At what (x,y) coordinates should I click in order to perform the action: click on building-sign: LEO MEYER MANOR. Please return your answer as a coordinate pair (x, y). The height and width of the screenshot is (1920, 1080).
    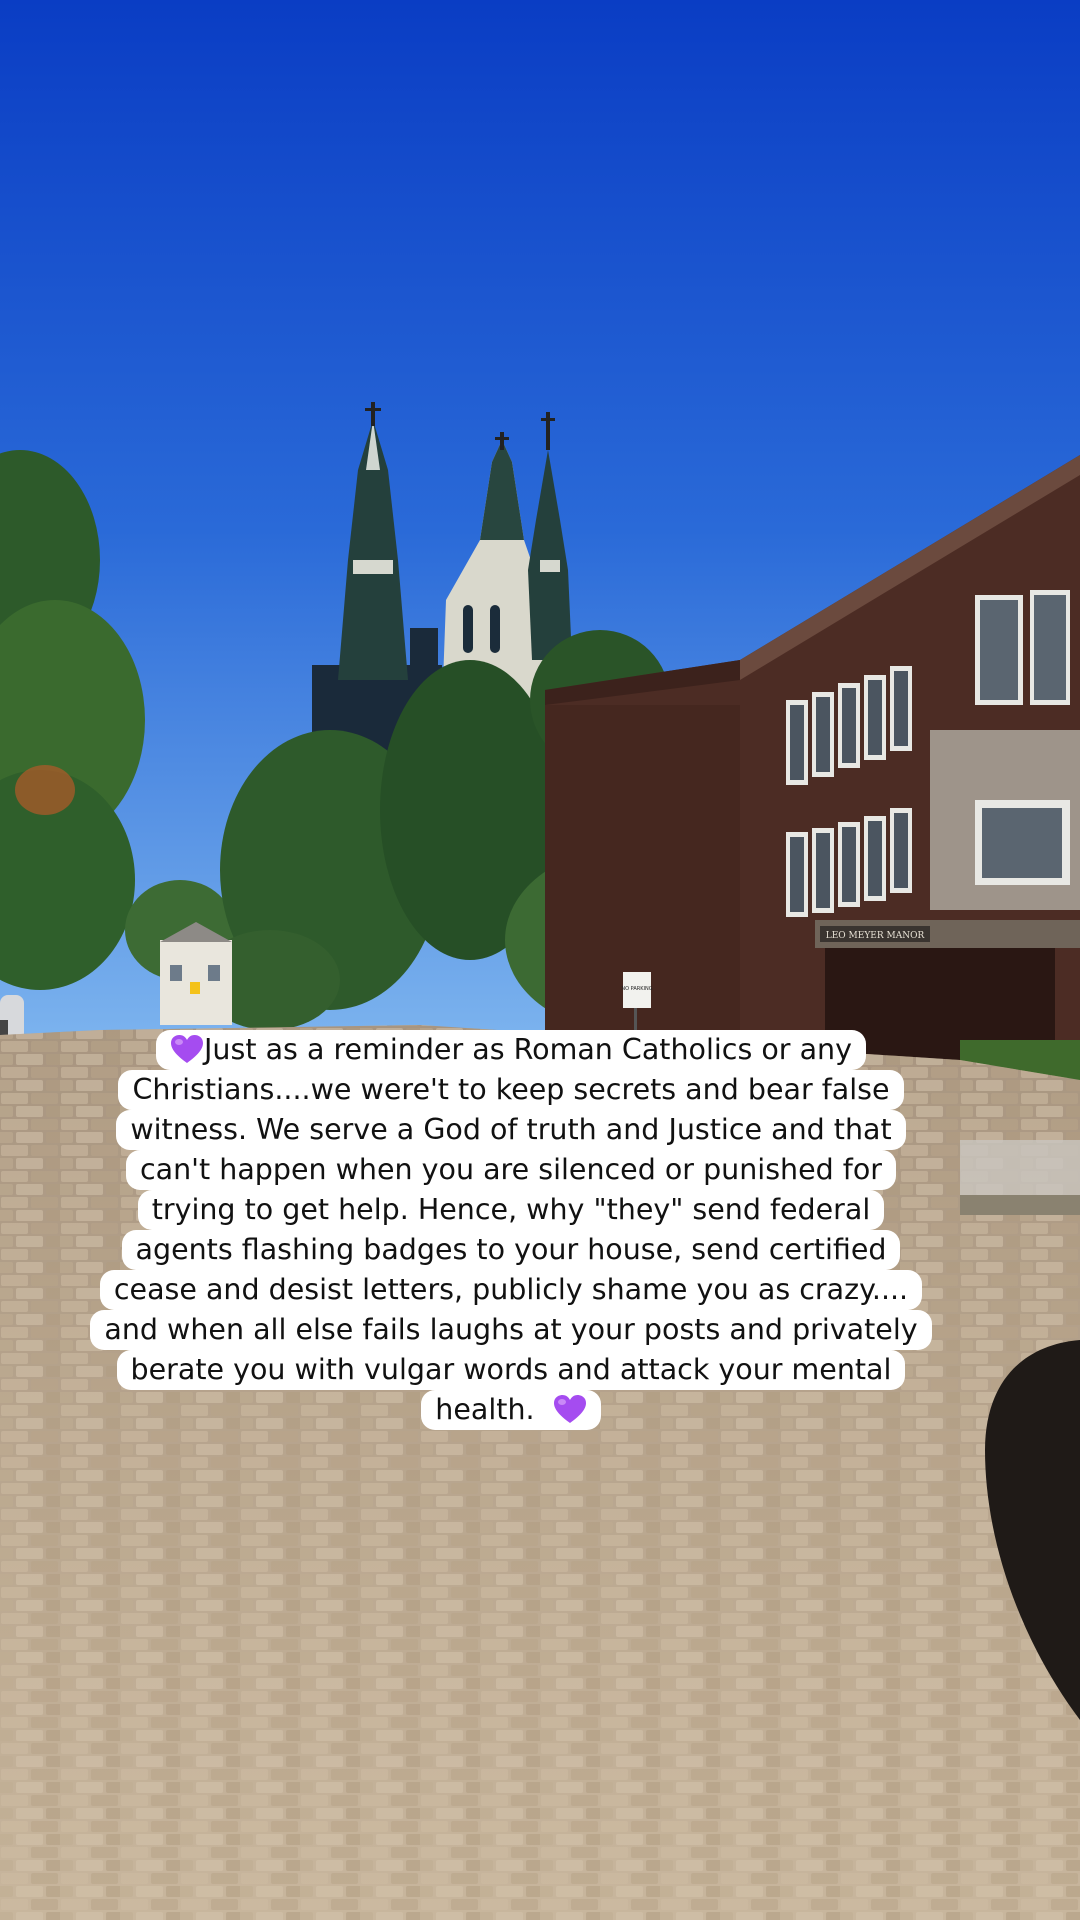
    Looking at the image, I should click on (875, 936).